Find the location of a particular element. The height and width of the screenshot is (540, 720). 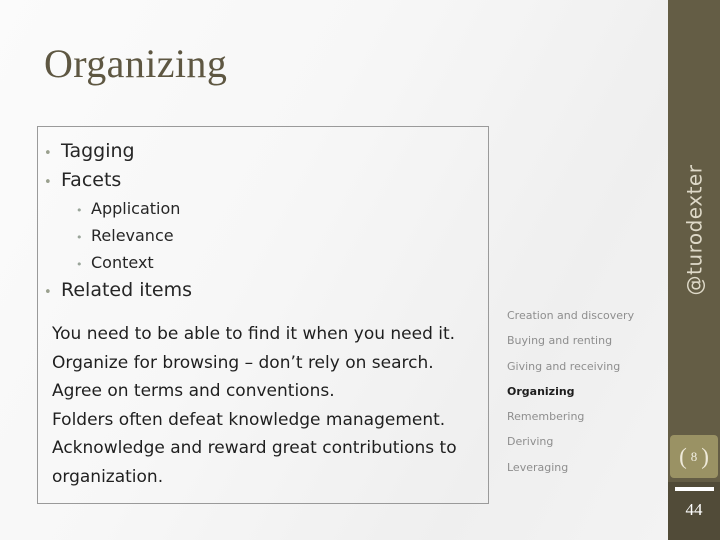

list-item-label: Context is located at coordinates (122, 262).